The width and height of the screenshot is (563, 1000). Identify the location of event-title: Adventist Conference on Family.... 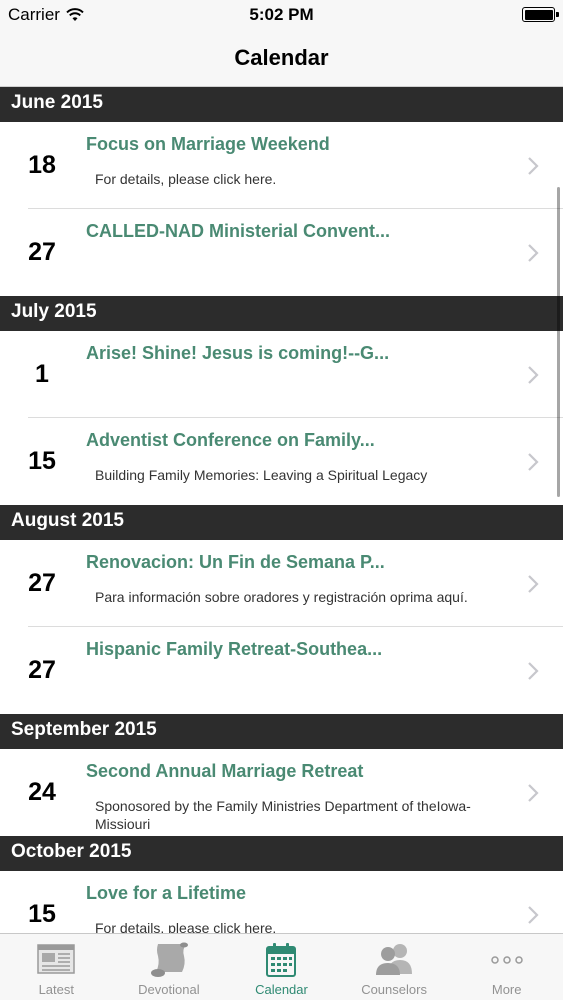
(230, 440).